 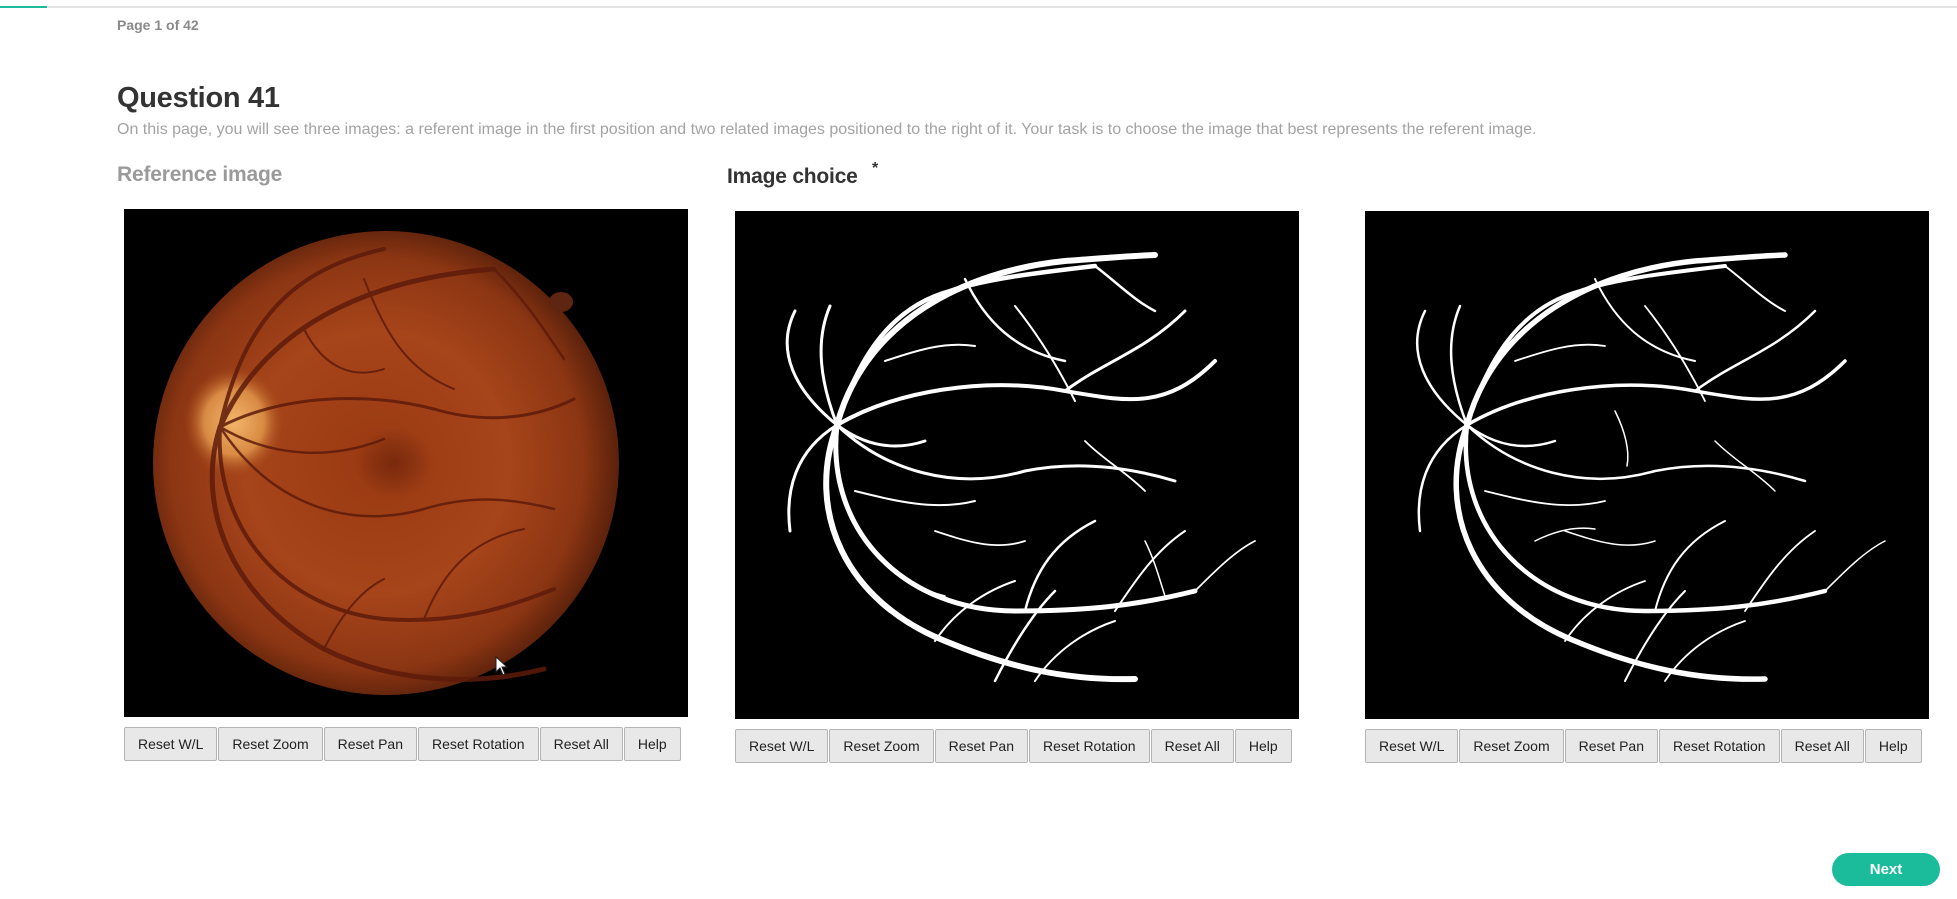 I want to click on fundus-image, so click(x=386, y=463).